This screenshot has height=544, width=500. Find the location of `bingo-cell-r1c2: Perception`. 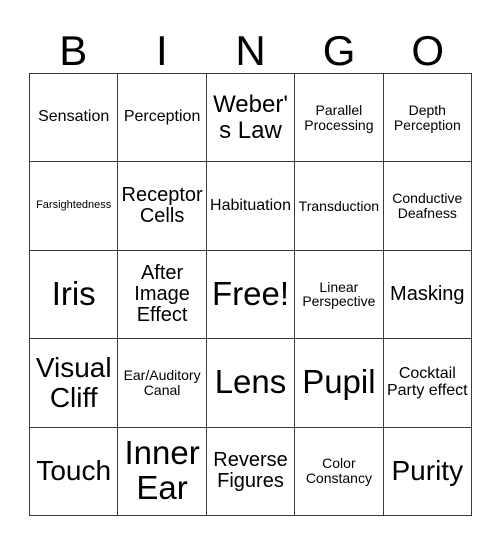

bingo-cell-r1c2: Perception is located at coordinates (162, 118).